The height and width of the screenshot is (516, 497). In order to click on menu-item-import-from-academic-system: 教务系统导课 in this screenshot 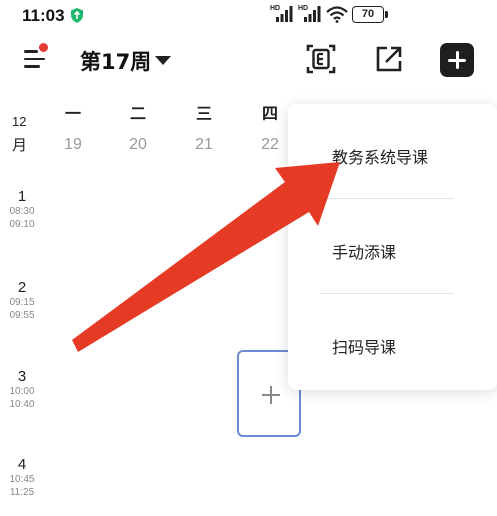, I will do `click(392, 151)`.